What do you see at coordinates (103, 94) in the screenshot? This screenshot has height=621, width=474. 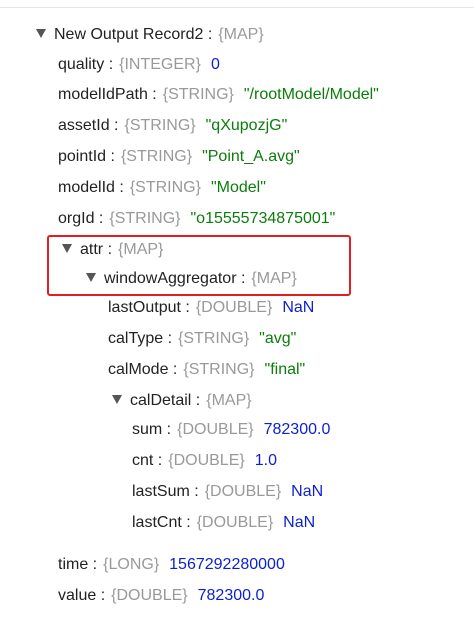 I see `leaf-key: modelIdPath` at bounding box center [103, 94].